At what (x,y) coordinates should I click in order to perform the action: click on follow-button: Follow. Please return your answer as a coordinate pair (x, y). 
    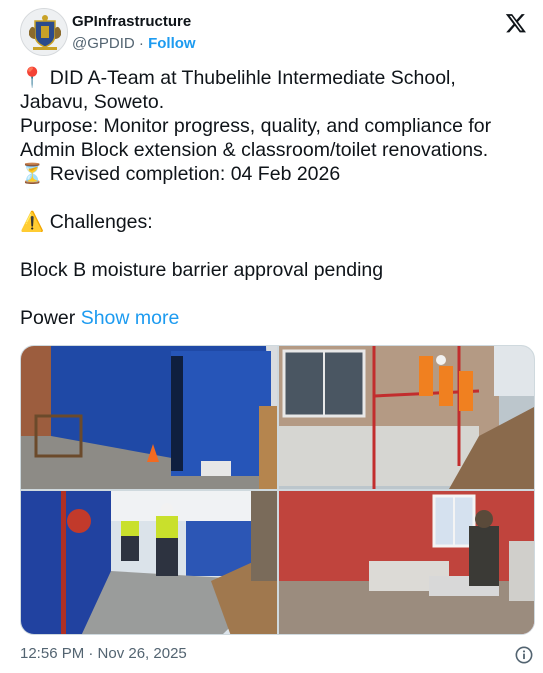
    Looking at the image, I should click on (172, 43).